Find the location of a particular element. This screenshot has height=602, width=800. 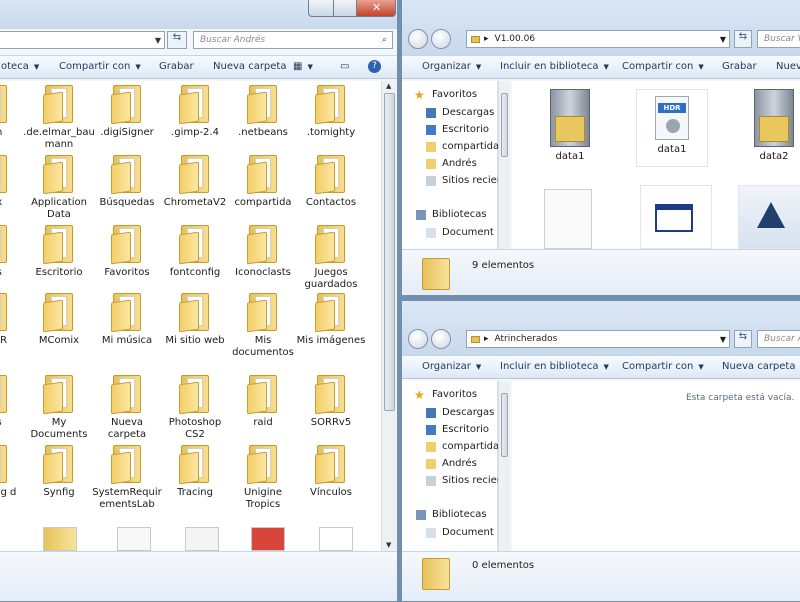

search-input: Buscar A is located at coordinates (778, 339).